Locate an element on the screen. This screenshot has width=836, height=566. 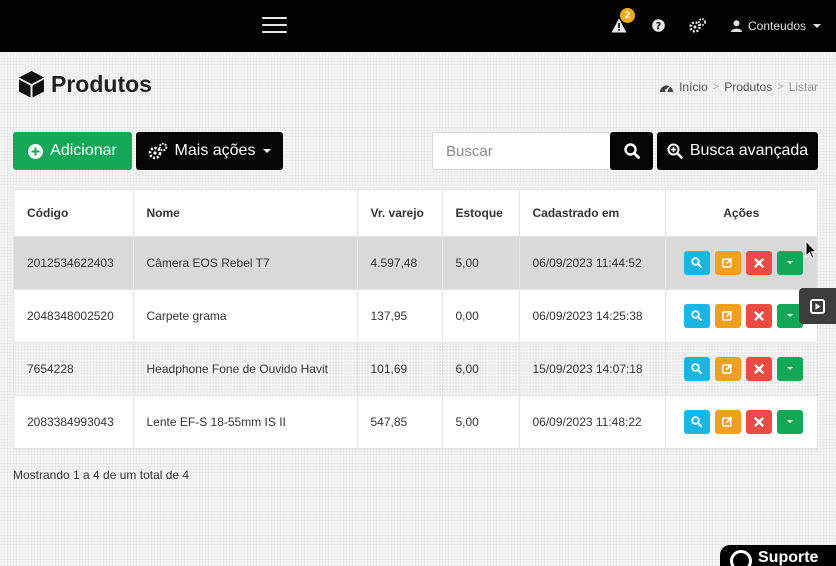
user-name: Conteudos is located at coordinates (777, 26).